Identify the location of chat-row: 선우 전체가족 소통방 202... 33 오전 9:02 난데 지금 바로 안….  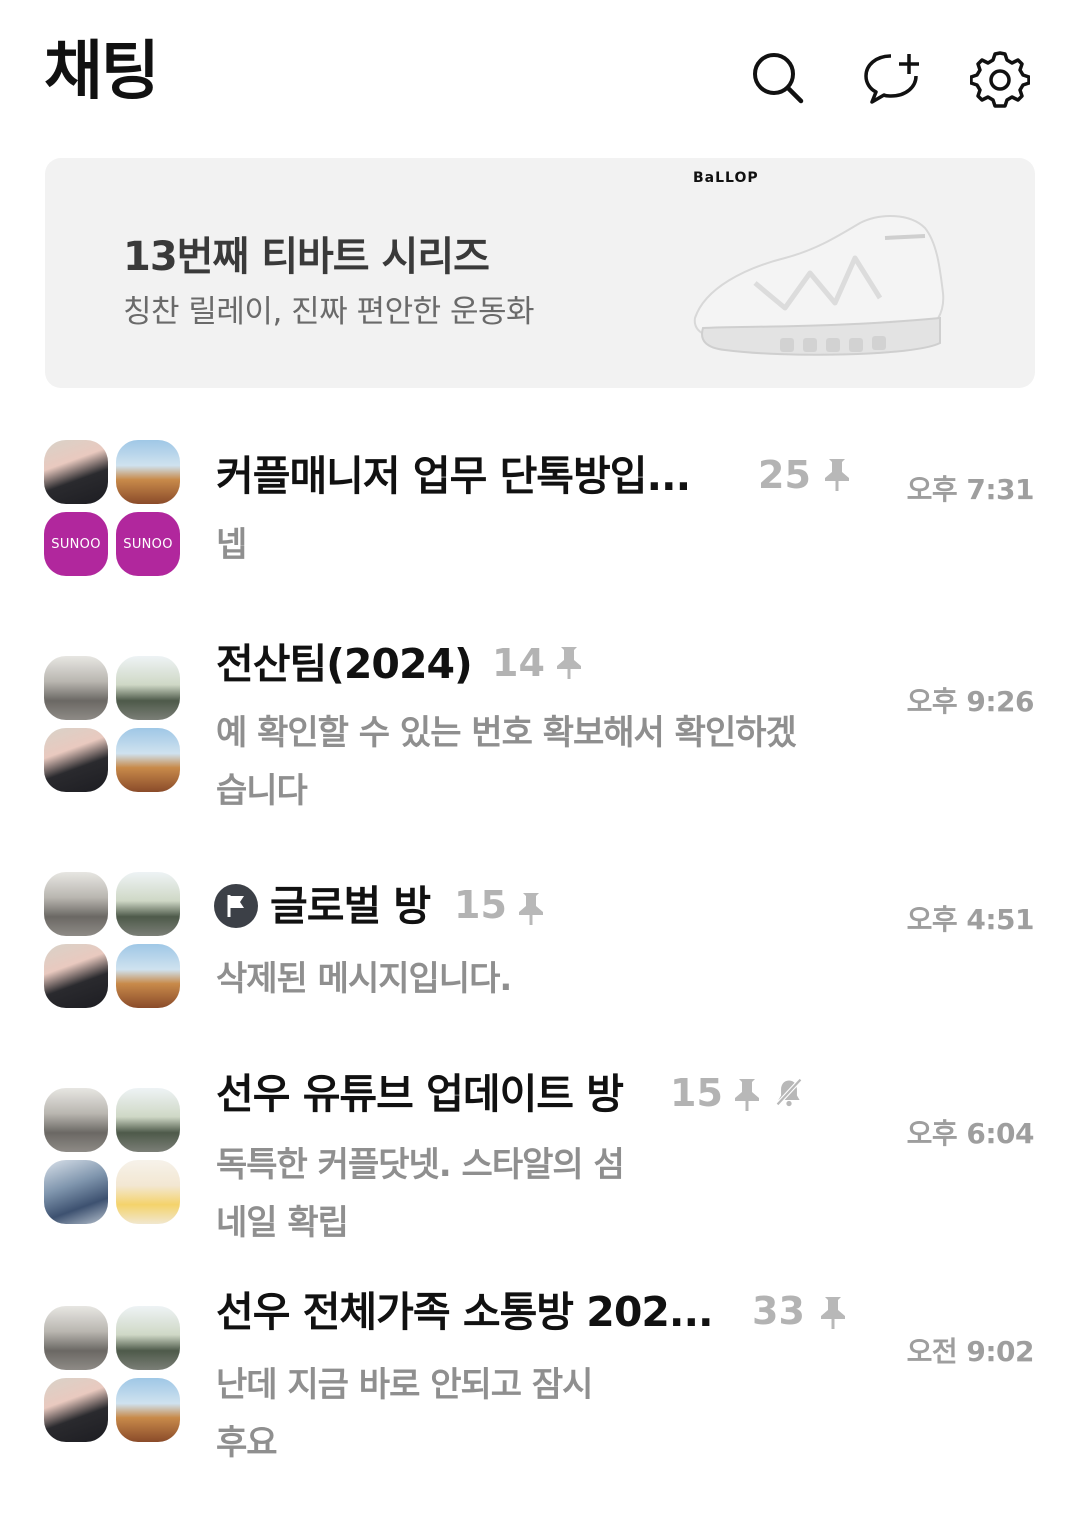
(540, 1378).